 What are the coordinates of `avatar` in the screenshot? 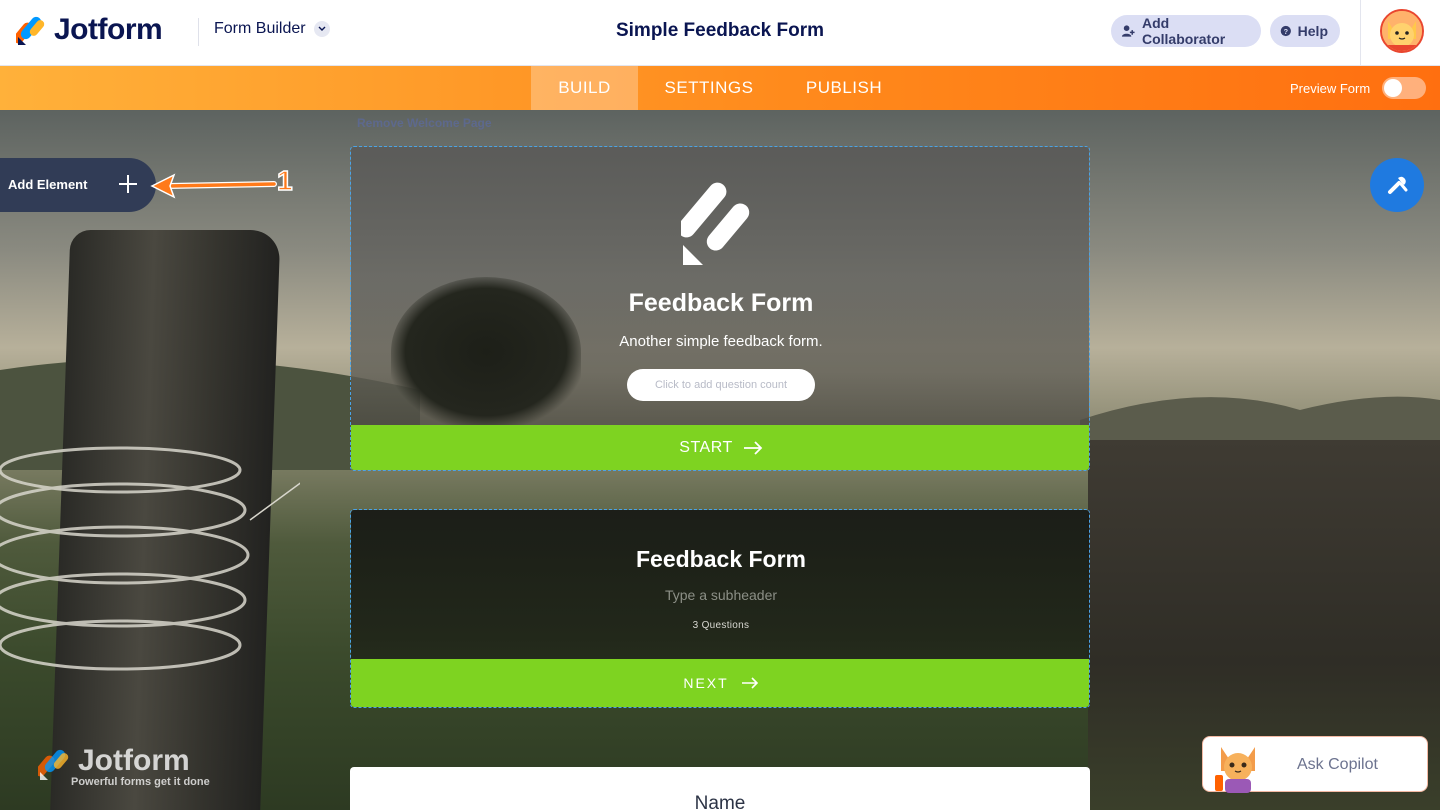 It's located at (1402, 31).